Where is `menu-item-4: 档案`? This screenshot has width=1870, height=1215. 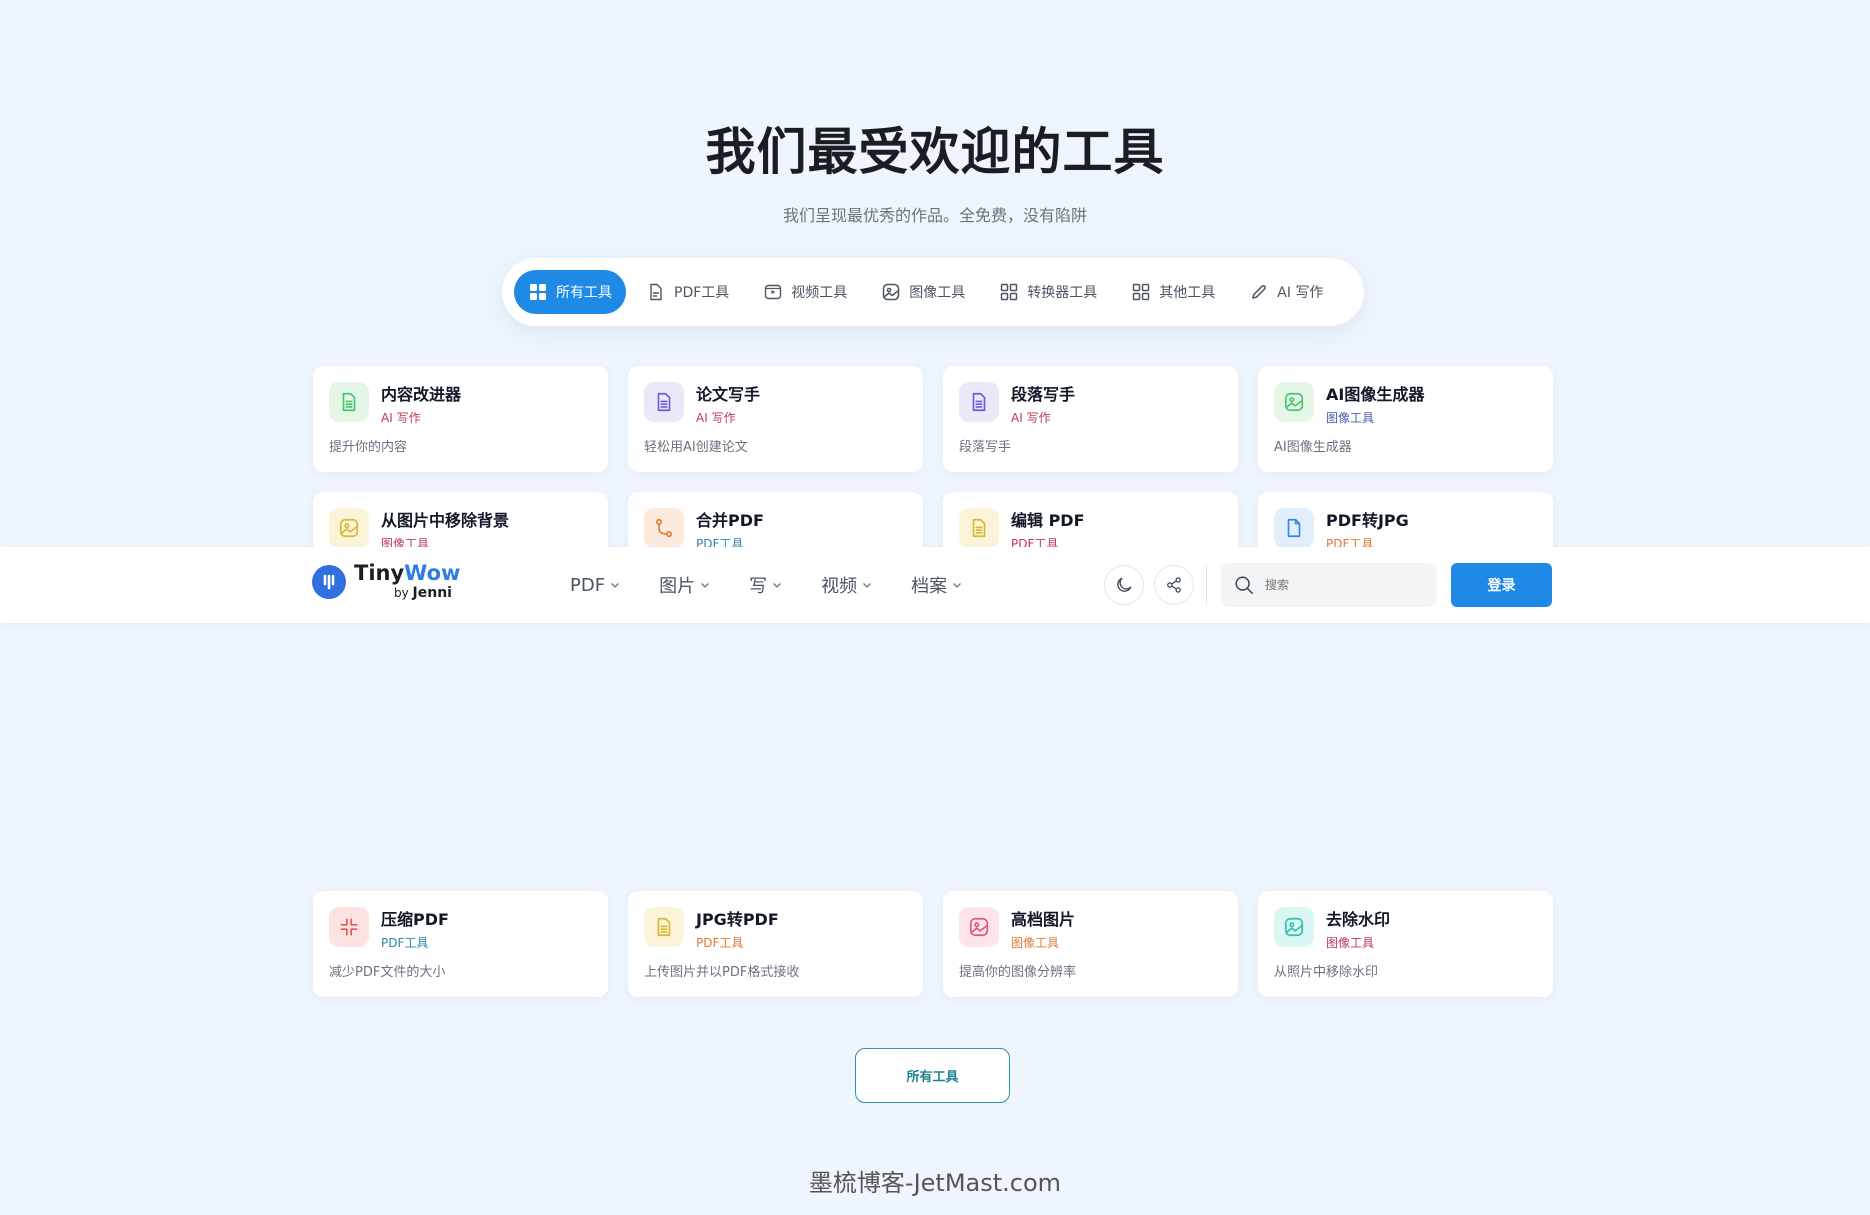 menu-item-4: 档案 is located at coordinates (937, 585).